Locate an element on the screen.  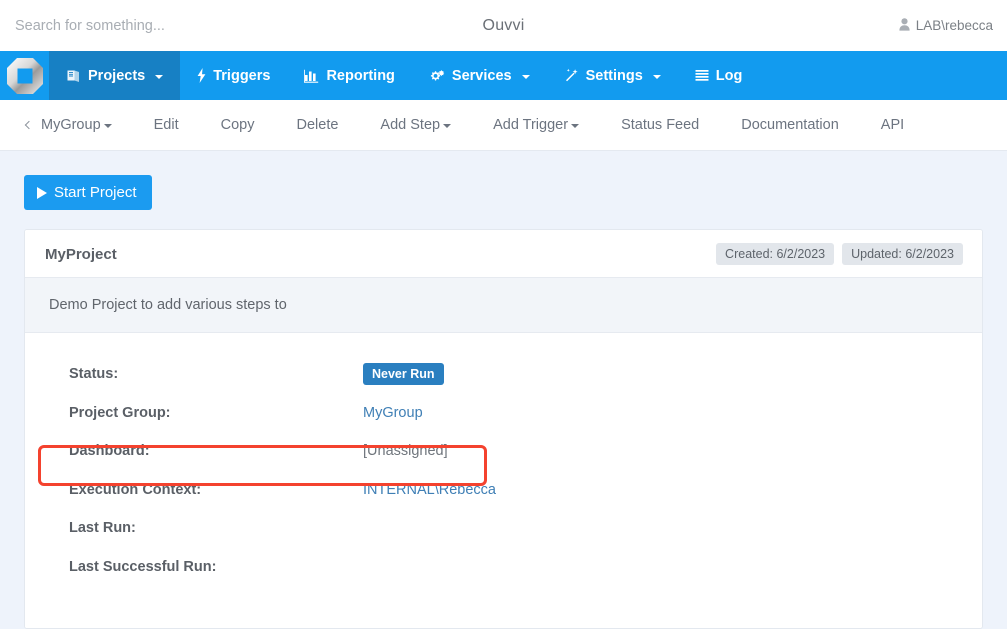
nav-item-services: Services is located at coordinates (479, 75).